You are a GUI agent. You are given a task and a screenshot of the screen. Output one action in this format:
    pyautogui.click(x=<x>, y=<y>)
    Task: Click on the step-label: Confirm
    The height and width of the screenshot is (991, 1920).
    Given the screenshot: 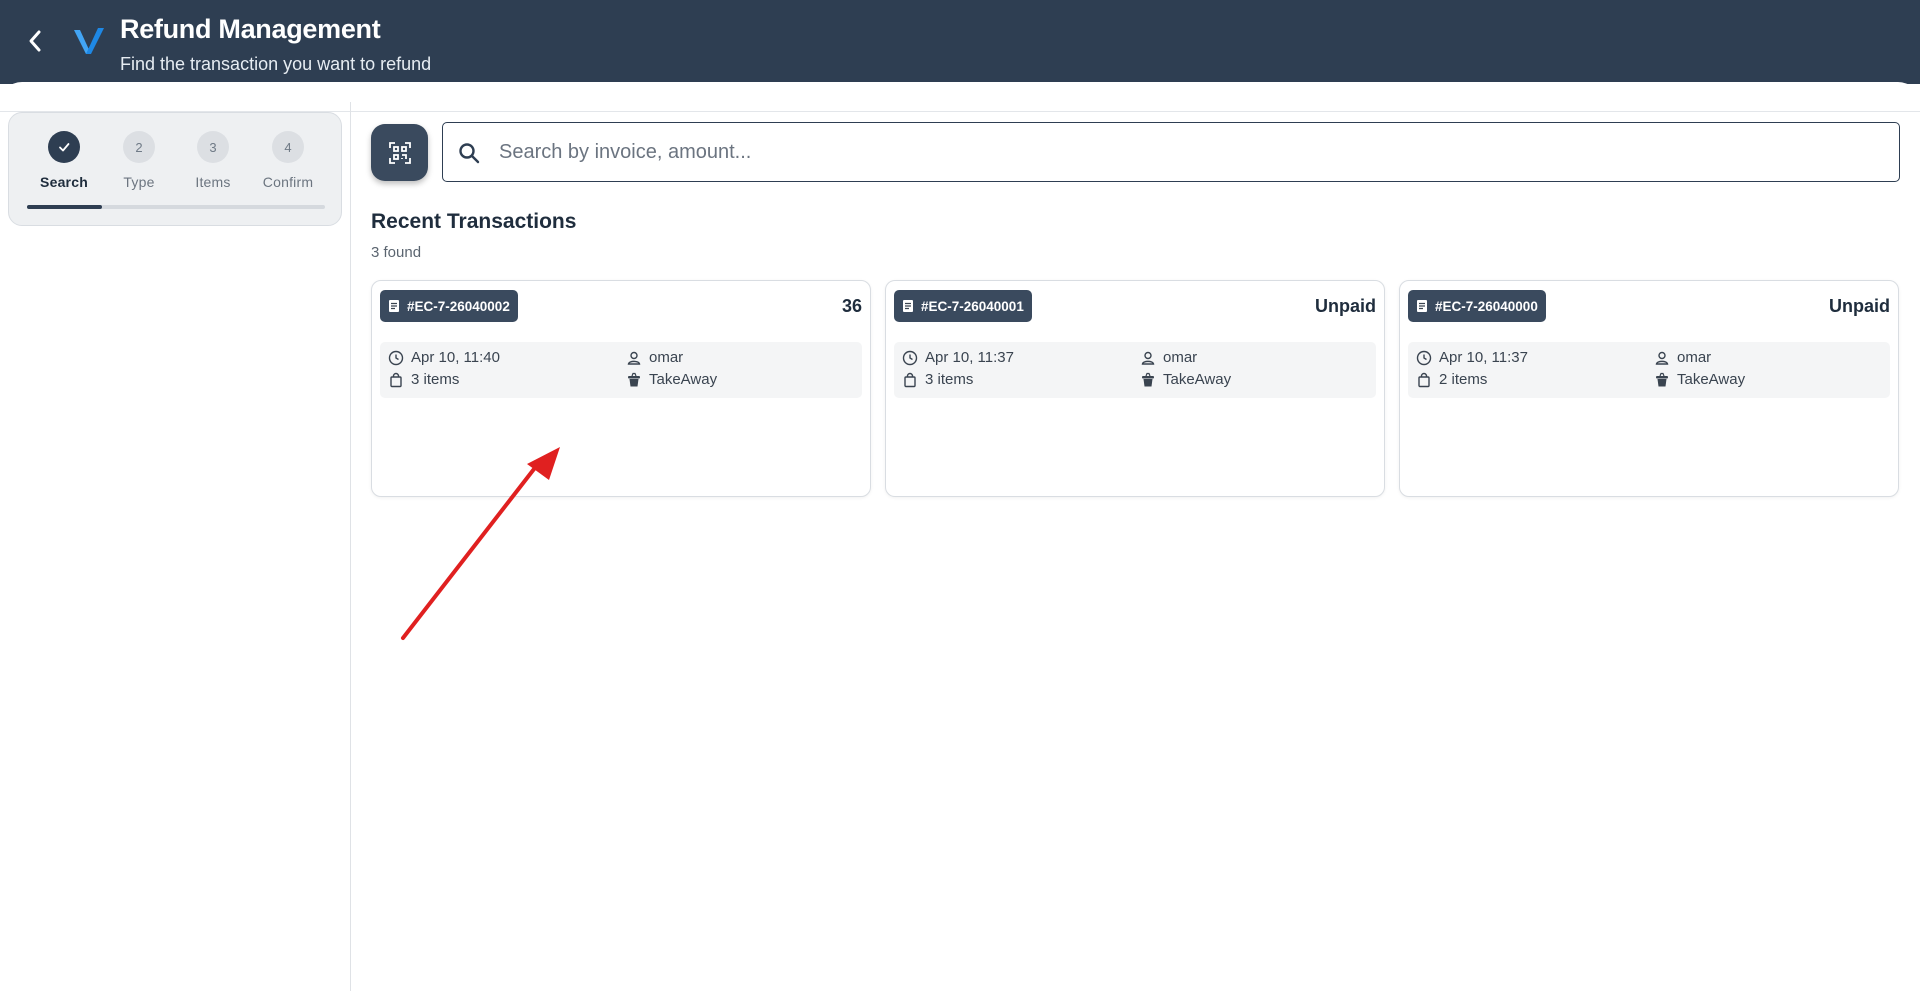 What is the action you would take?
    pyautogui.click(x=288, y=182)
    